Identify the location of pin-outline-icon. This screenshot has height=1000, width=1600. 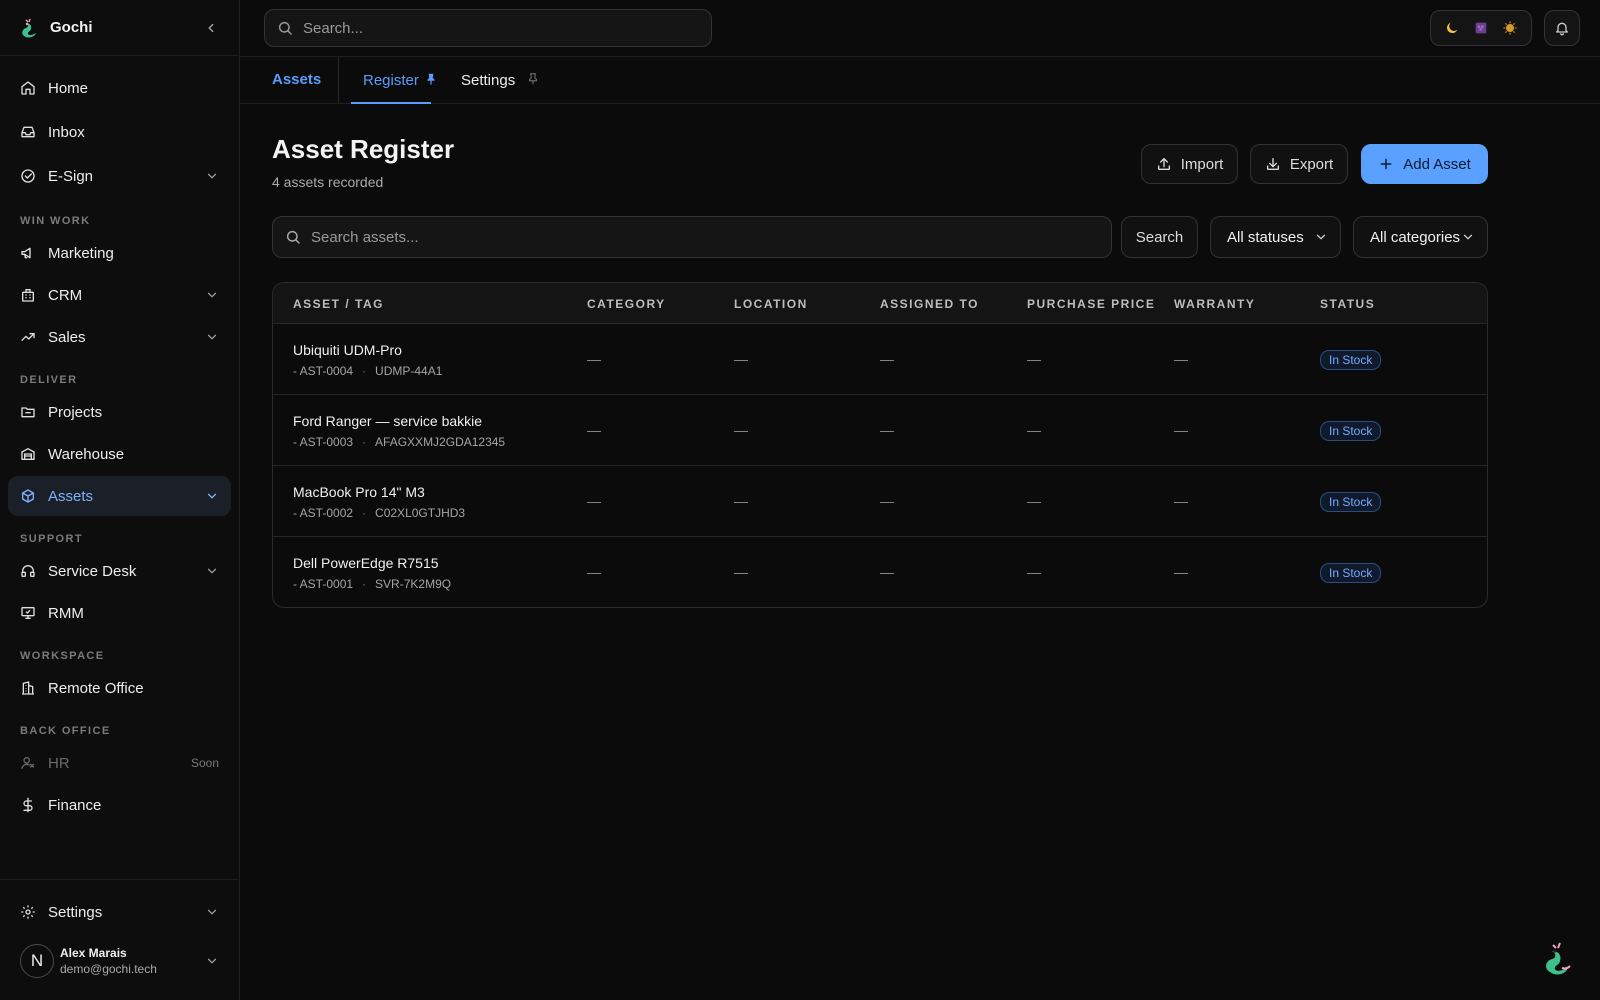
(533, 79).